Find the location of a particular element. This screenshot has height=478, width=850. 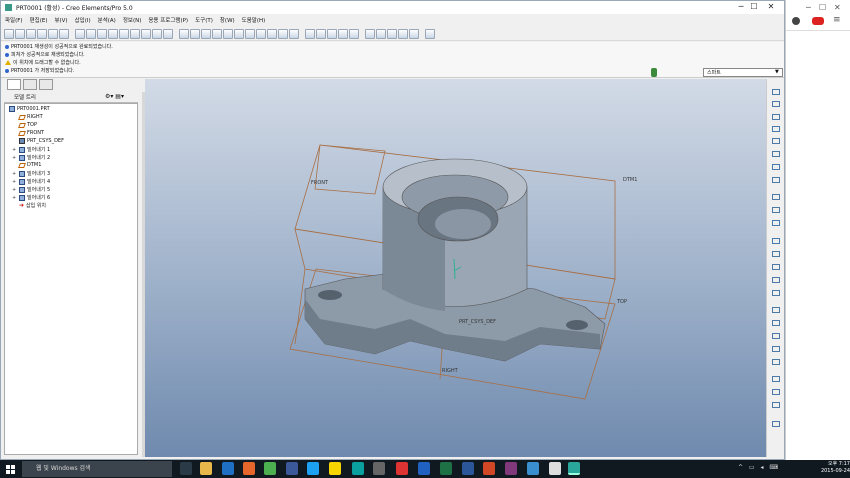

saved-views-icon is located at coordinates (272, 33).